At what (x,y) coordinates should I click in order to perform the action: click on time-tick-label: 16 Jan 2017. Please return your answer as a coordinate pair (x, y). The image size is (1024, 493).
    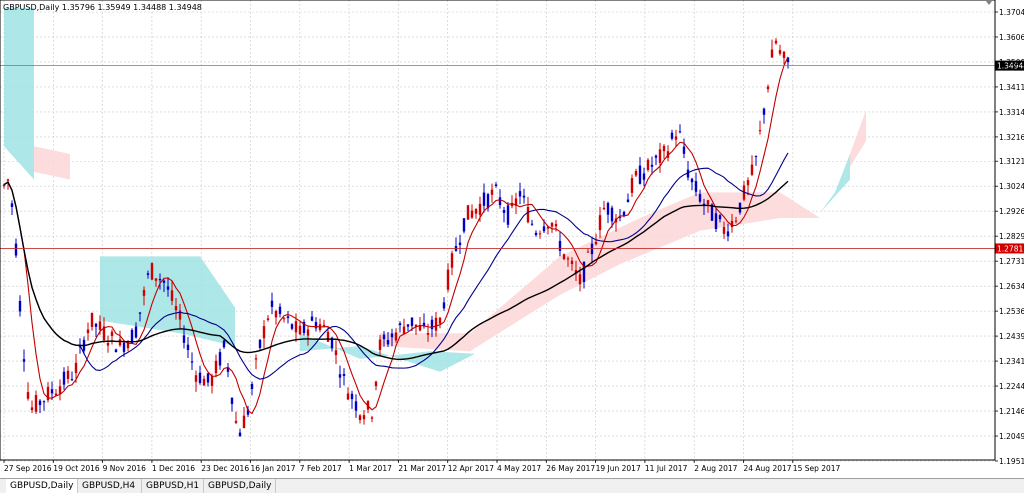
    Looking at the image, I should click on (273, 468).